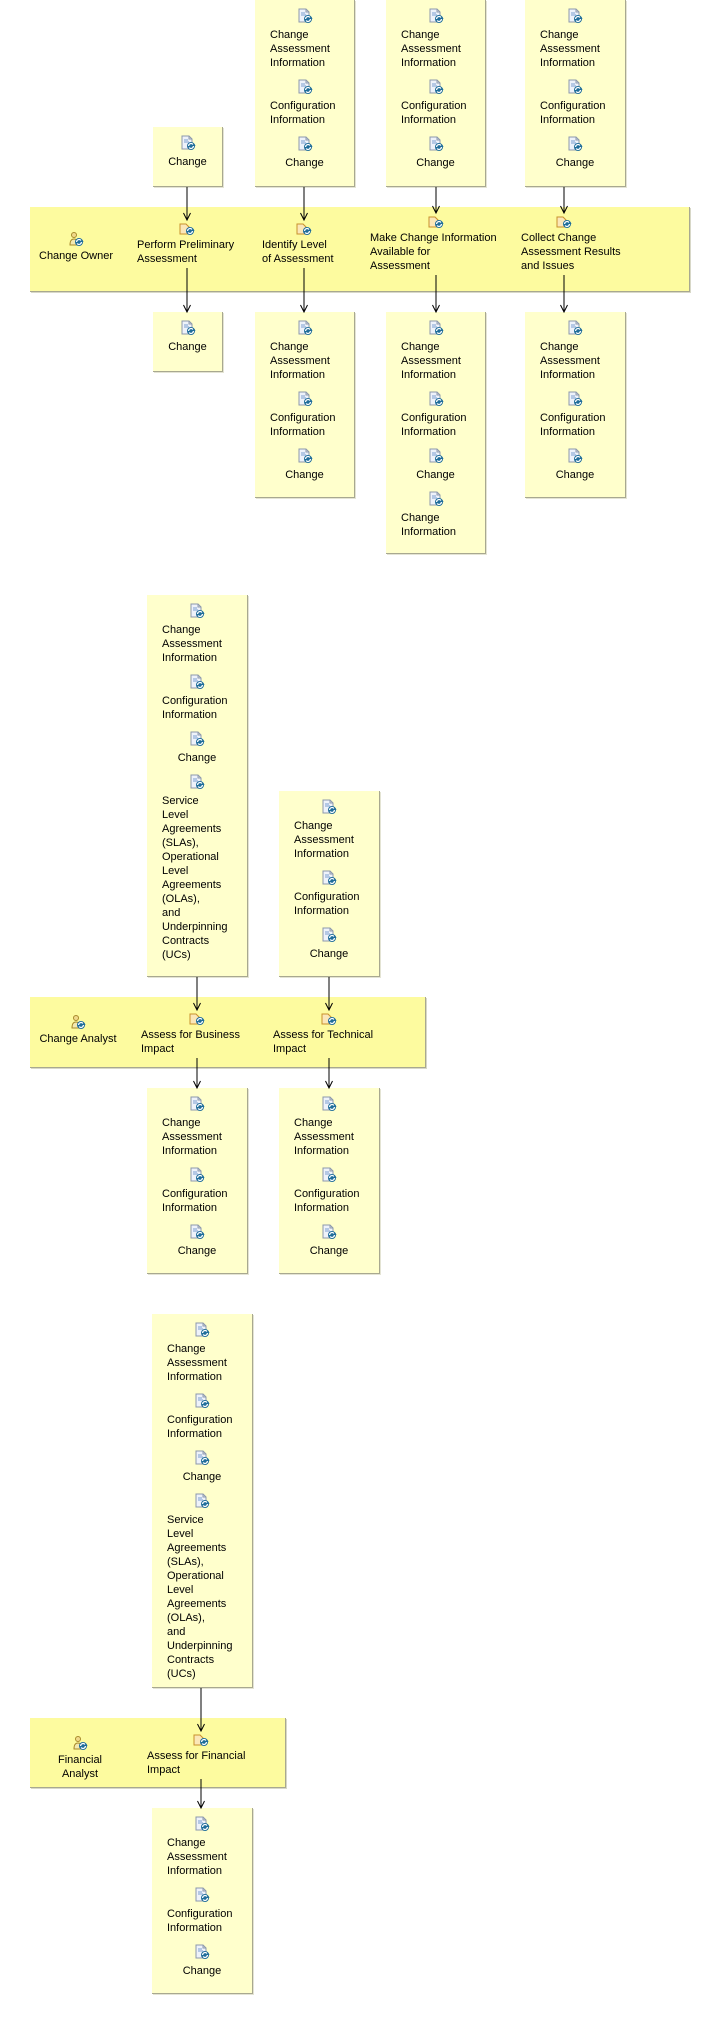 Image resolution: width=710 pixels, height=2035 pixels. What do you see at coordinates (78, 1032) in the screenshot?
I see `role-node: Change Analyst` at bounding box center [78, 1032].